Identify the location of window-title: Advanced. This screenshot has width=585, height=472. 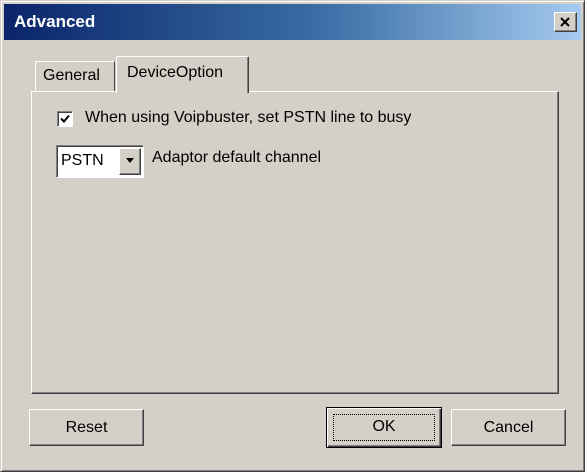
(55, 21).